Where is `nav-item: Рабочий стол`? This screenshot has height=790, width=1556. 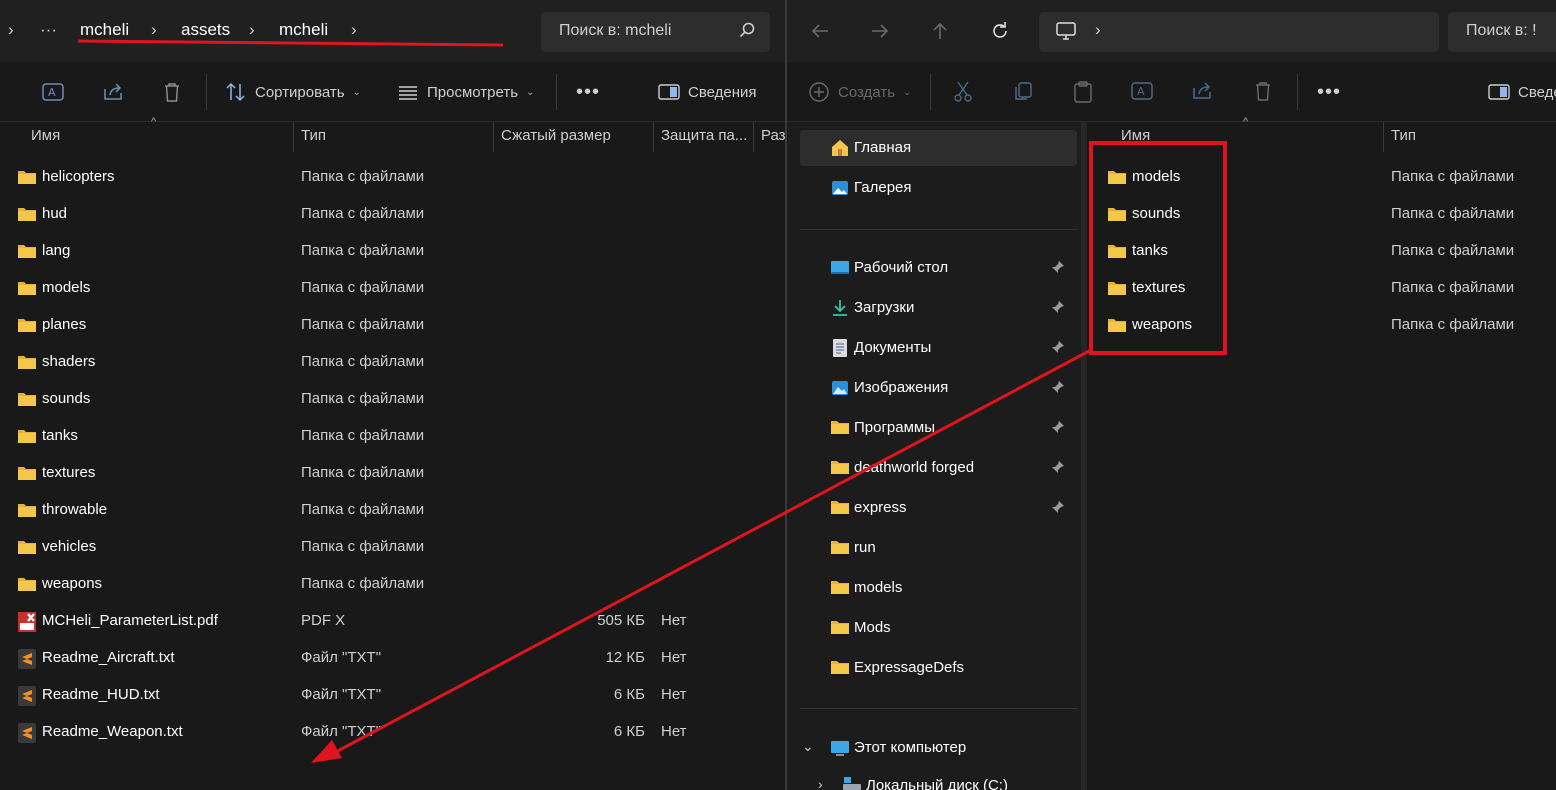
nav-item: Рабочий стол is located at coordinates (938, 268).